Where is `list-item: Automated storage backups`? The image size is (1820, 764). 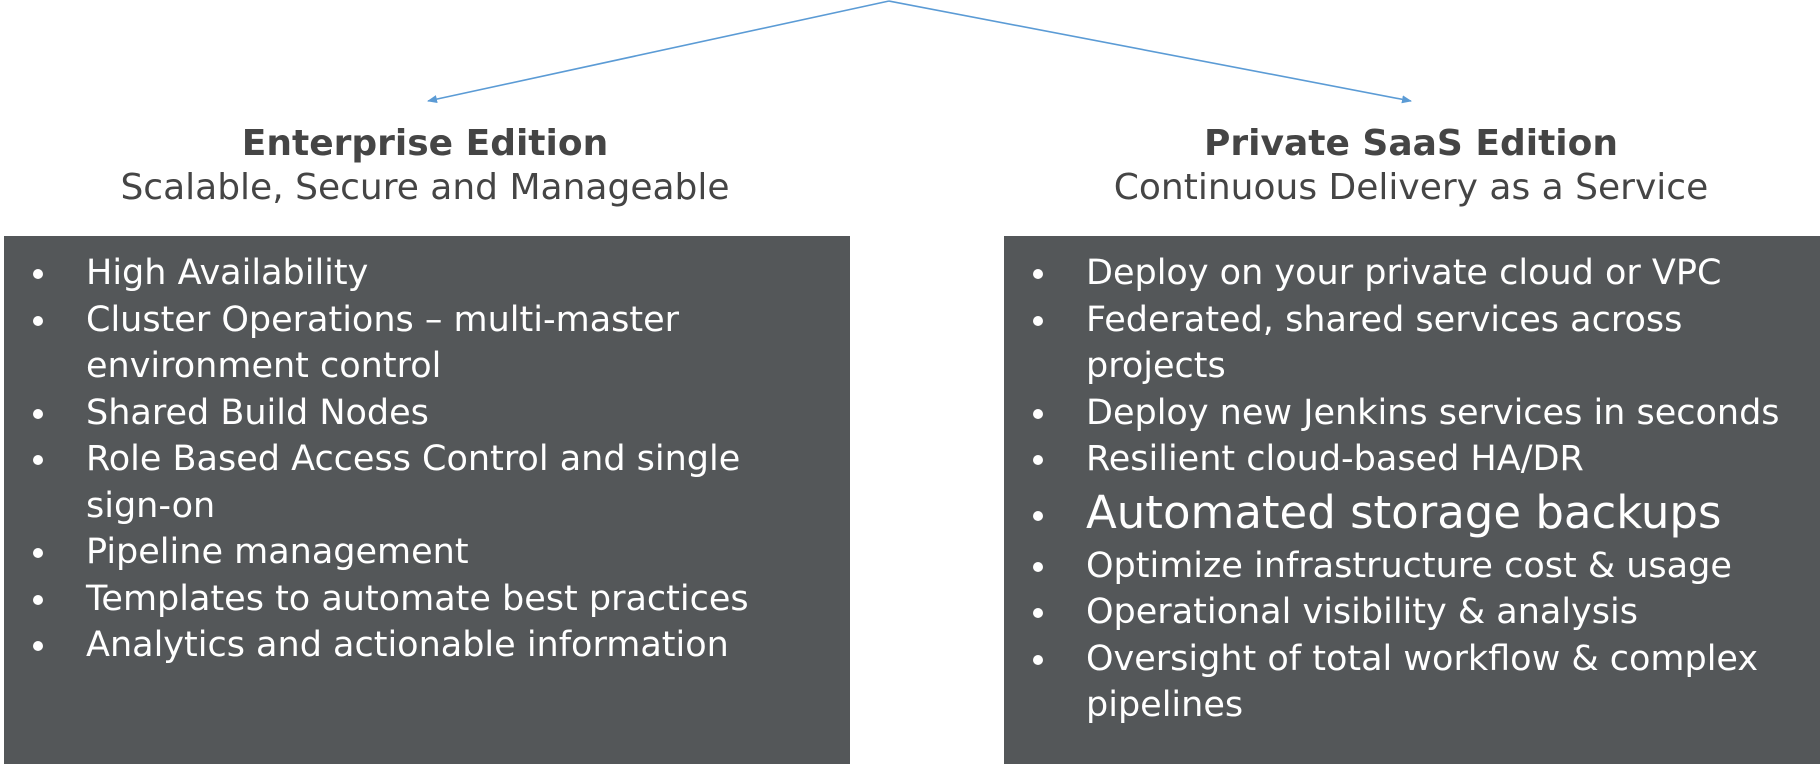
list-item: Automated storage backups is located at coordinates (1412, 513).